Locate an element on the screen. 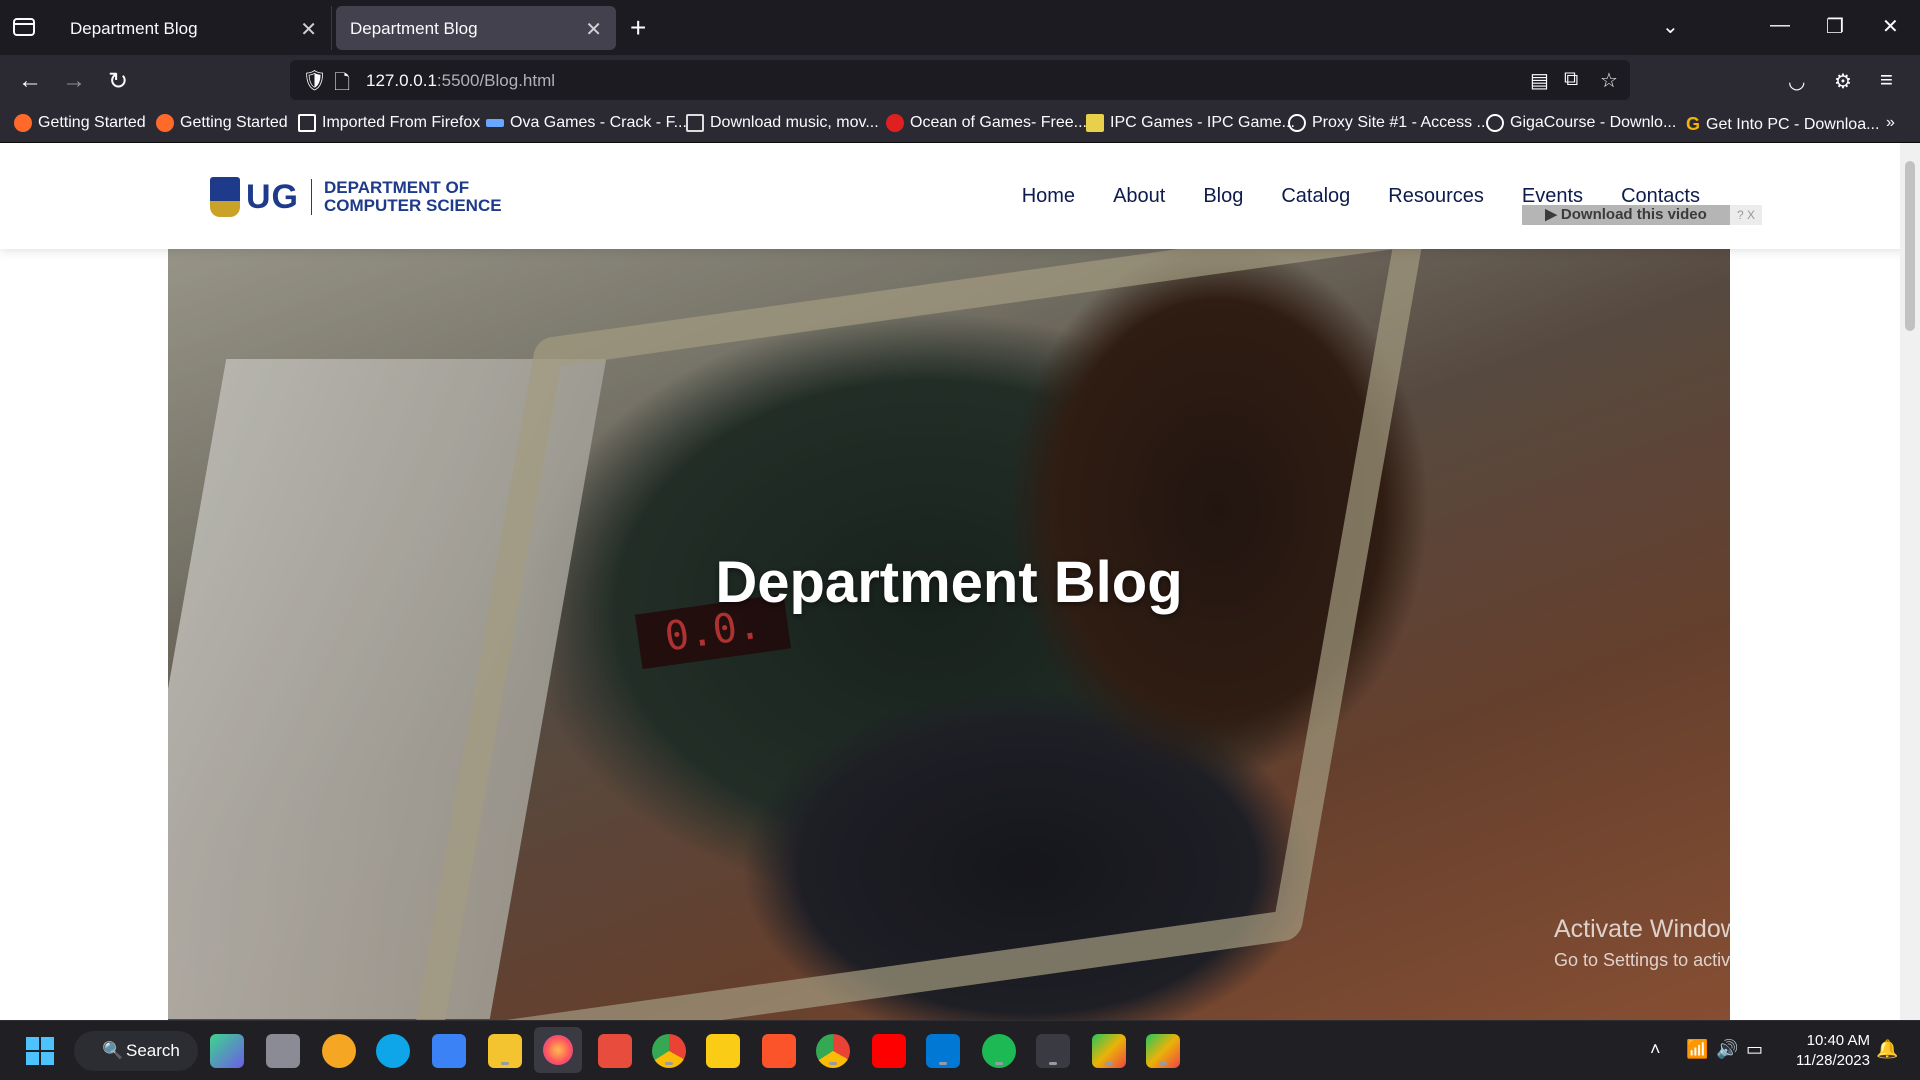 Image resolution: width=1920 pixels, height=1080 pixels. bookmark-star-icon: ☆ is located at coordinates (1609, 80).